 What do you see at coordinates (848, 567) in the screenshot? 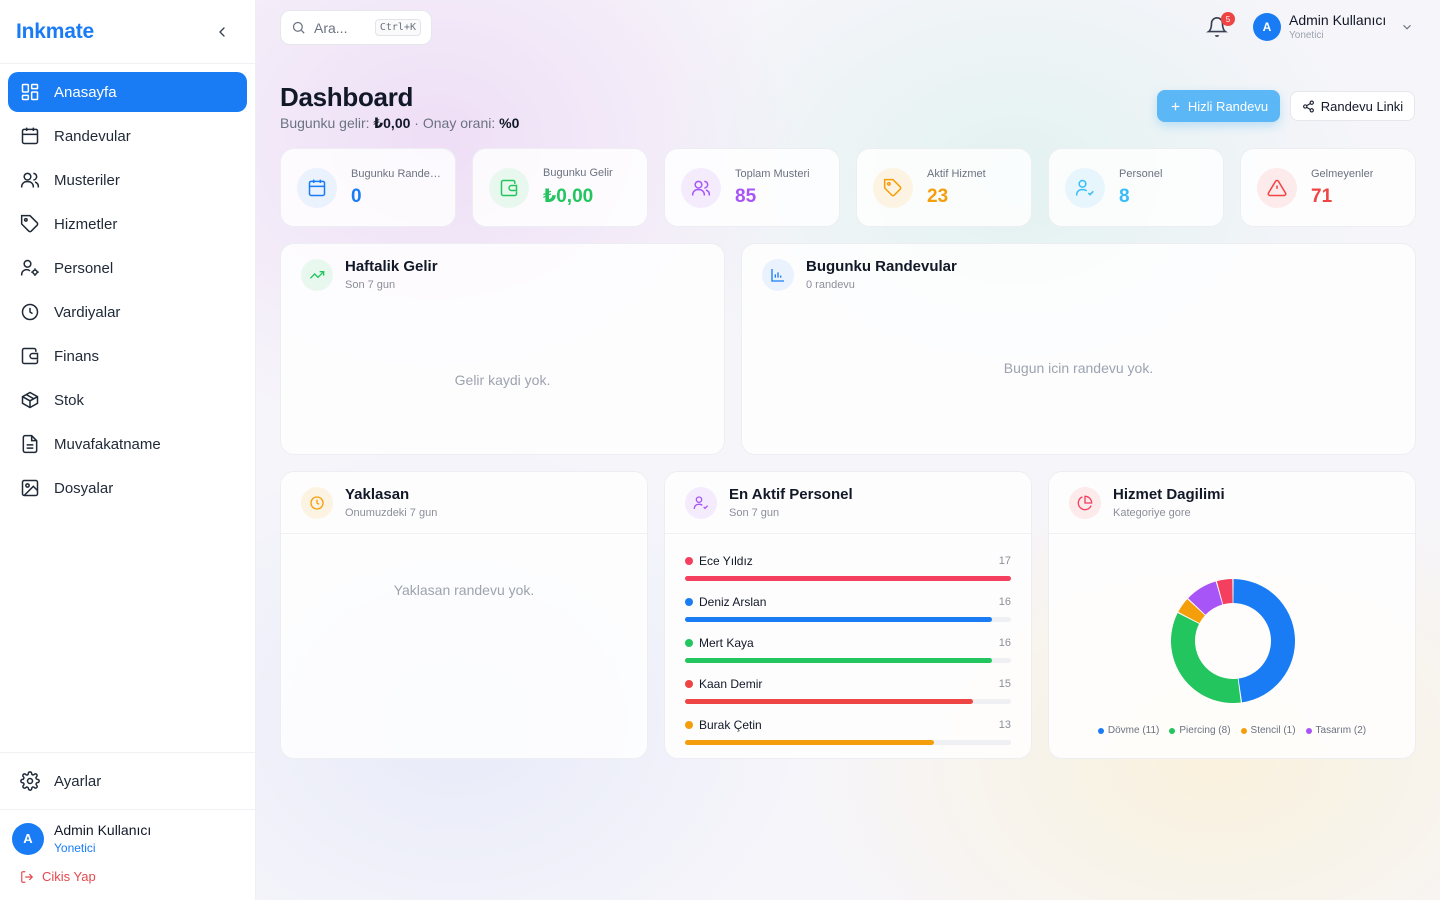
I see `staff-row: Ece Yıldız 17` at bounding box center [848, 567].